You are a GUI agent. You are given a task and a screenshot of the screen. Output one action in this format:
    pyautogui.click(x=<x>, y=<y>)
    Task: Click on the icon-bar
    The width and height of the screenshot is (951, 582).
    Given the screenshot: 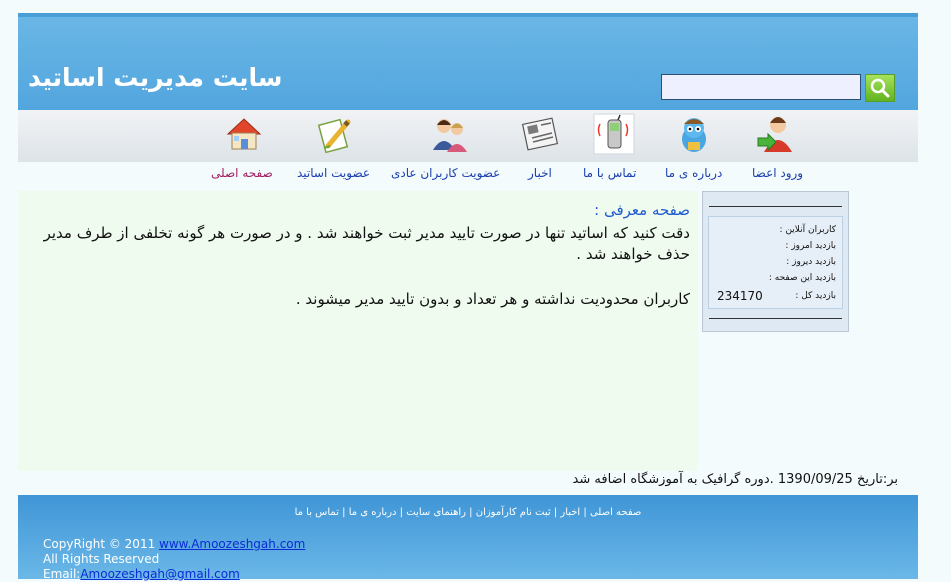 What is the action you would take?
    pyautogui.click(x=468, y=136)
    